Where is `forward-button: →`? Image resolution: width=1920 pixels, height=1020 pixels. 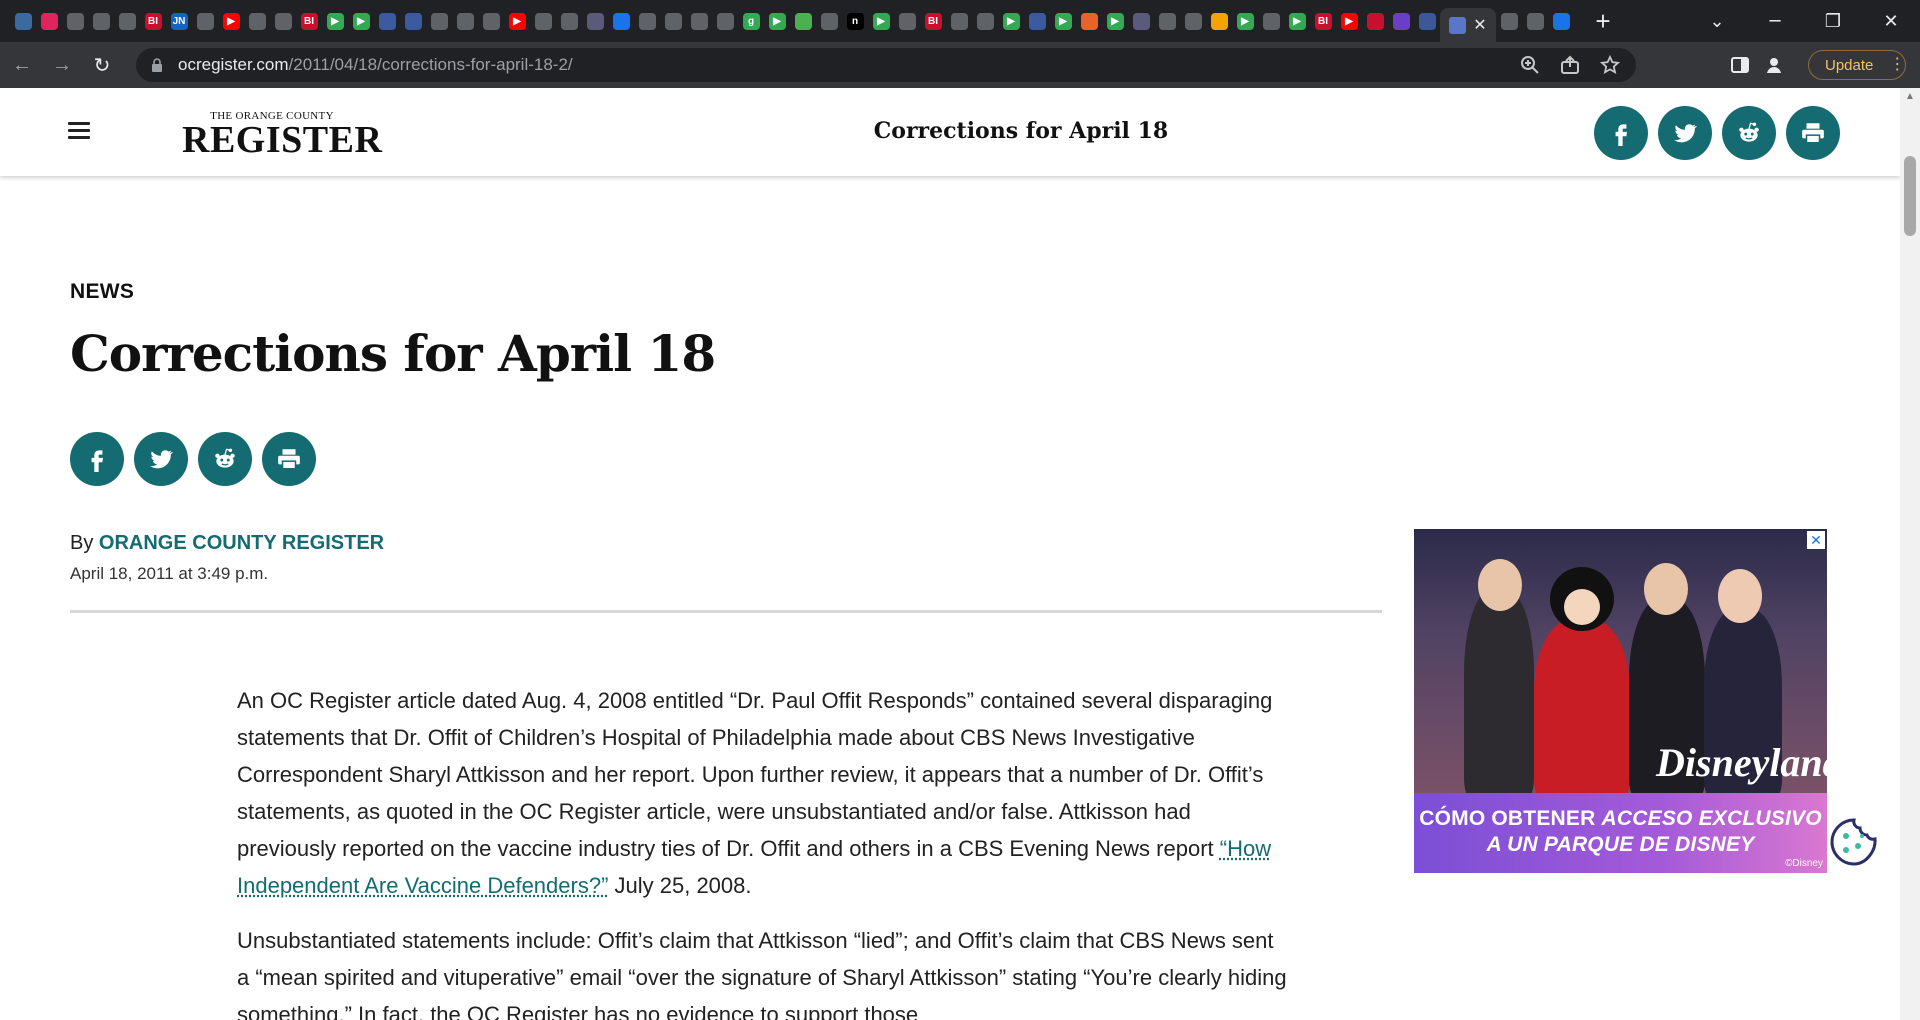
forward-button: → is located at coordinates (62, 65).